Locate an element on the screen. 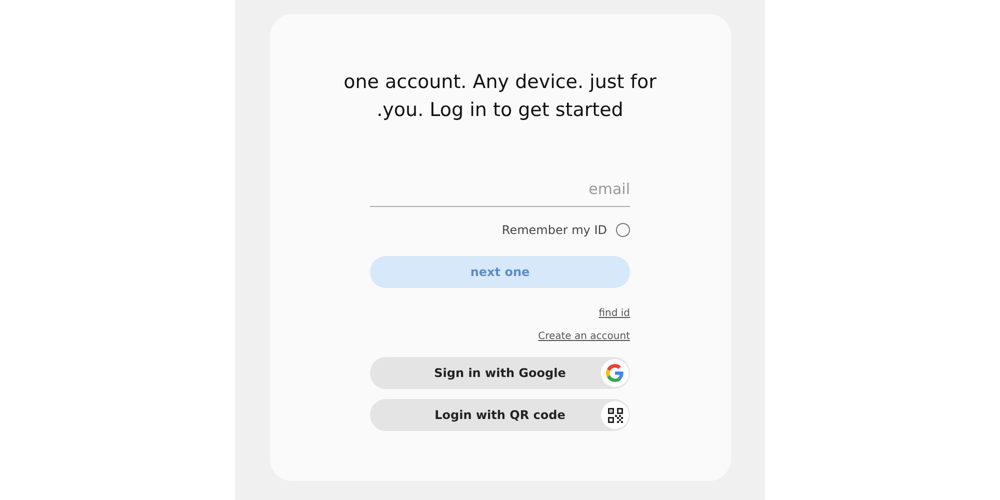  create-account-link: Create an account is located at coordinates (584, 336).